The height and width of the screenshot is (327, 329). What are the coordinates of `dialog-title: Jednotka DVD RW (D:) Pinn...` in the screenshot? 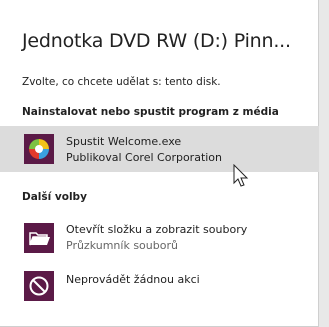 It's located at (156, 41).